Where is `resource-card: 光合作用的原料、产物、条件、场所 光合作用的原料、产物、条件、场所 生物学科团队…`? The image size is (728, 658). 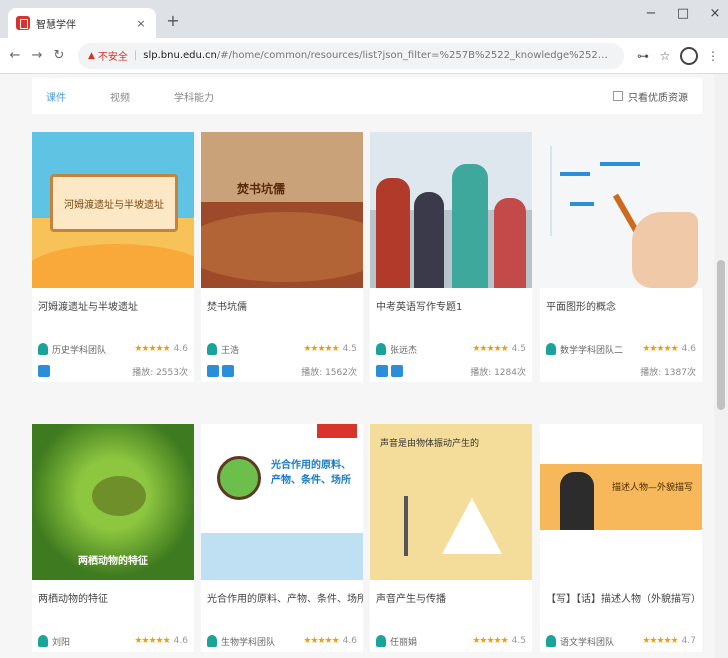 resource-card: 光合作用的原料、产物、条件、场所 光合作用的原料、产物、条件、场所 生物学科团队… is located at coordinates (282, 538).